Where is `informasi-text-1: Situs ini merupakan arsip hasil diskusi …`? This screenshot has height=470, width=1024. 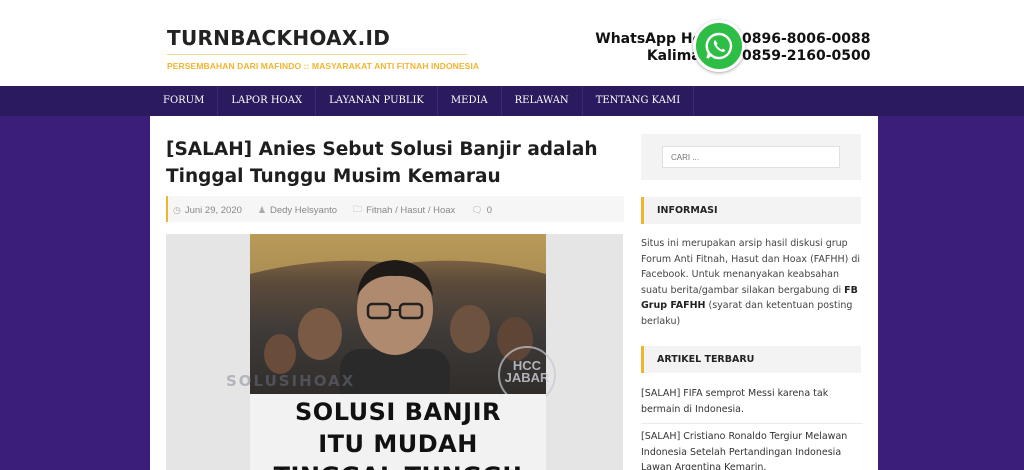
informasi-text-1: Situs ini merupakan arsip hasil diskusi … is located at coordinates (751, 267).